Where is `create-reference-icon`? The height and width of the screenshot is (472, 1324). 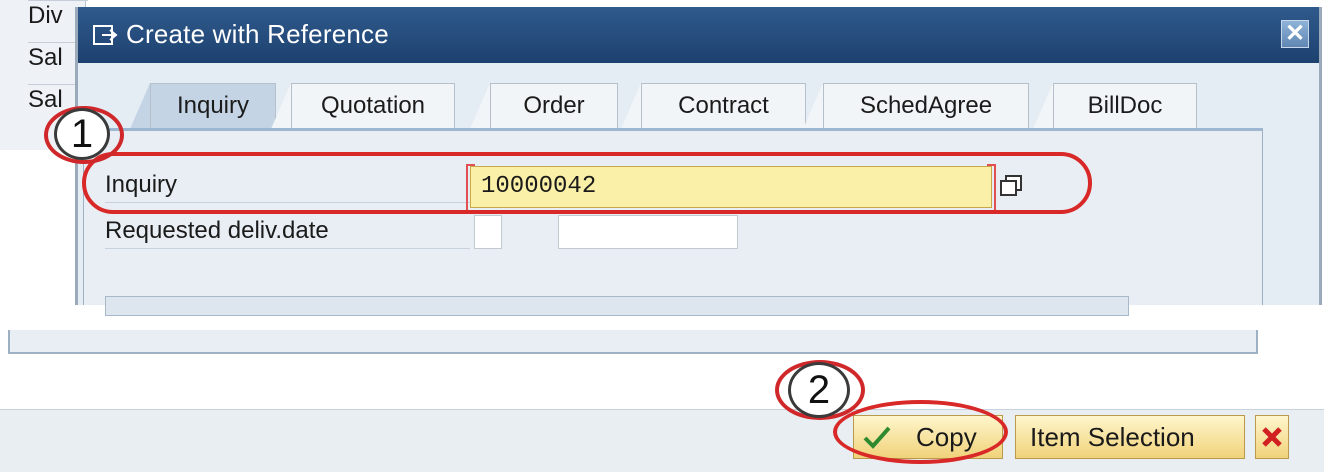
create-reference-icon is located at coordinates (105, 35).